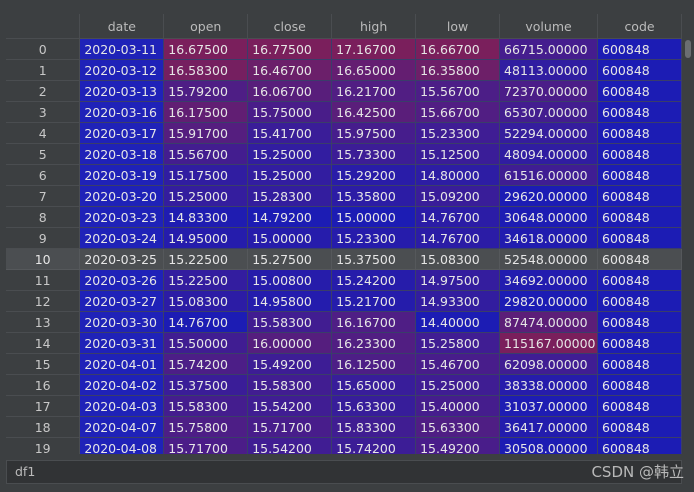 The image size is (694, 492). I want to click on row-index: 0, so click(43, 49).